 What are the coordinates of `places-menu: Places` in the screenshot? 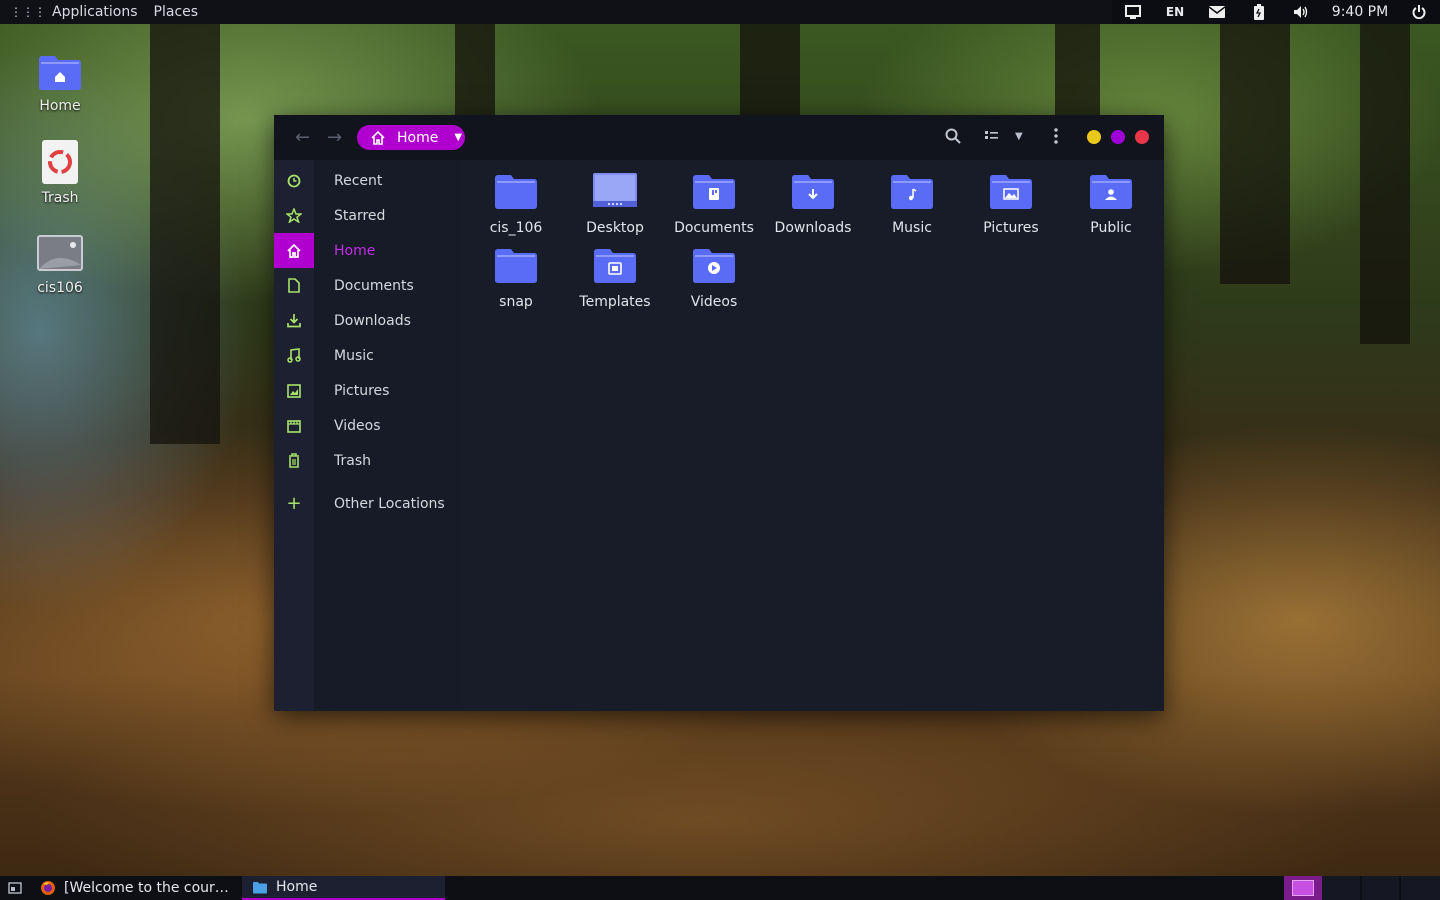 It's located at (176, 12).